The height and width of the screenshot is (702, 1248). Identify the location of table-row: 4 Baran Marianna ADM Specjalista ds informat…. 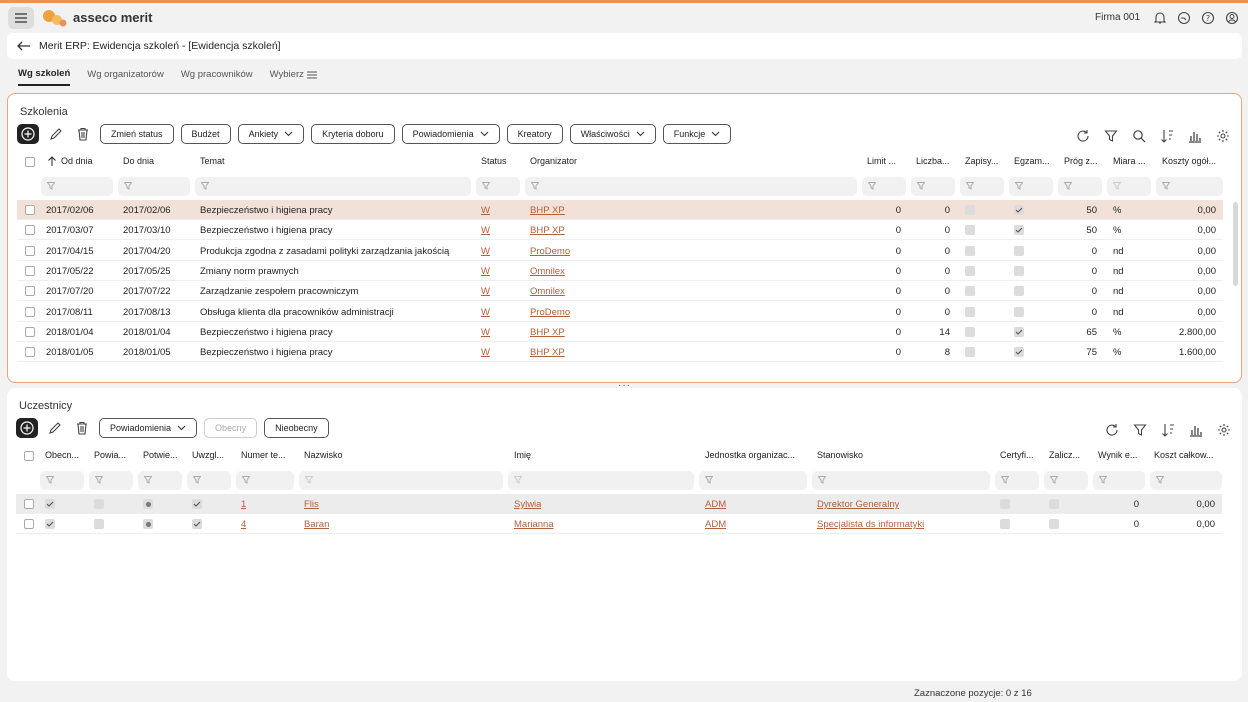
(619, 524).